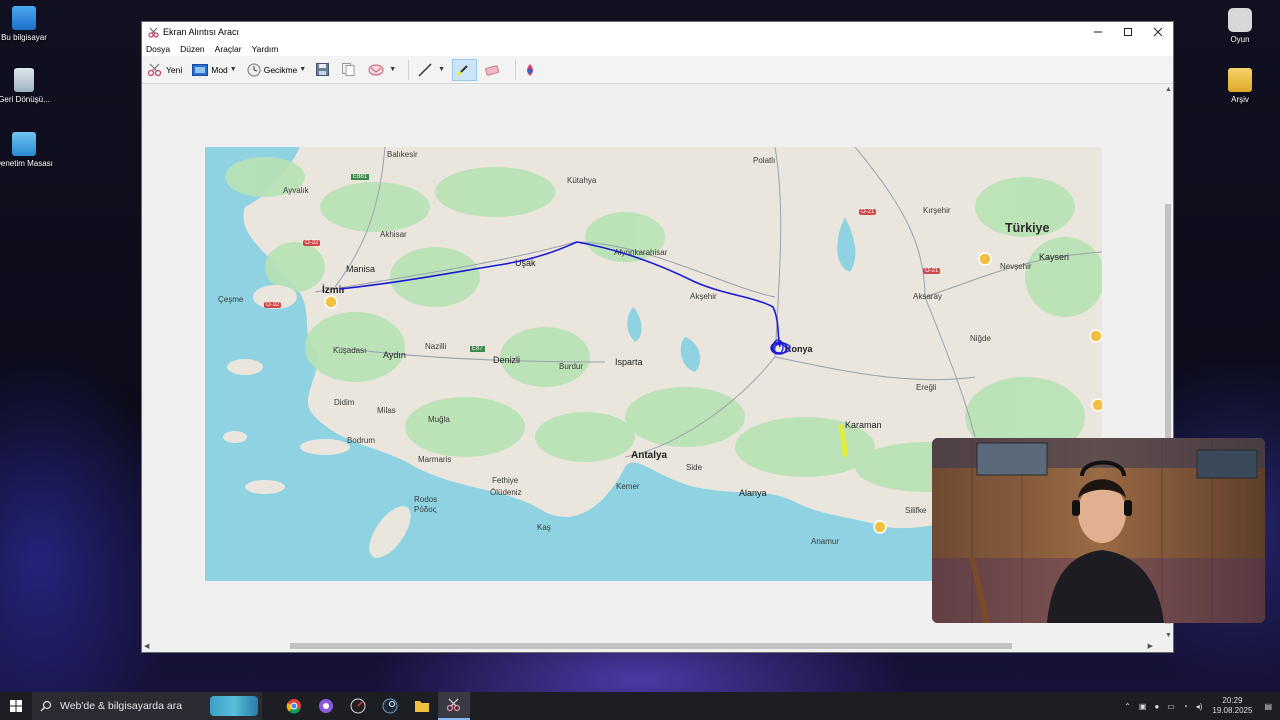  Describe the element at coordinates (1240, 20) in the screenshot. I see `game-icon` at that location.